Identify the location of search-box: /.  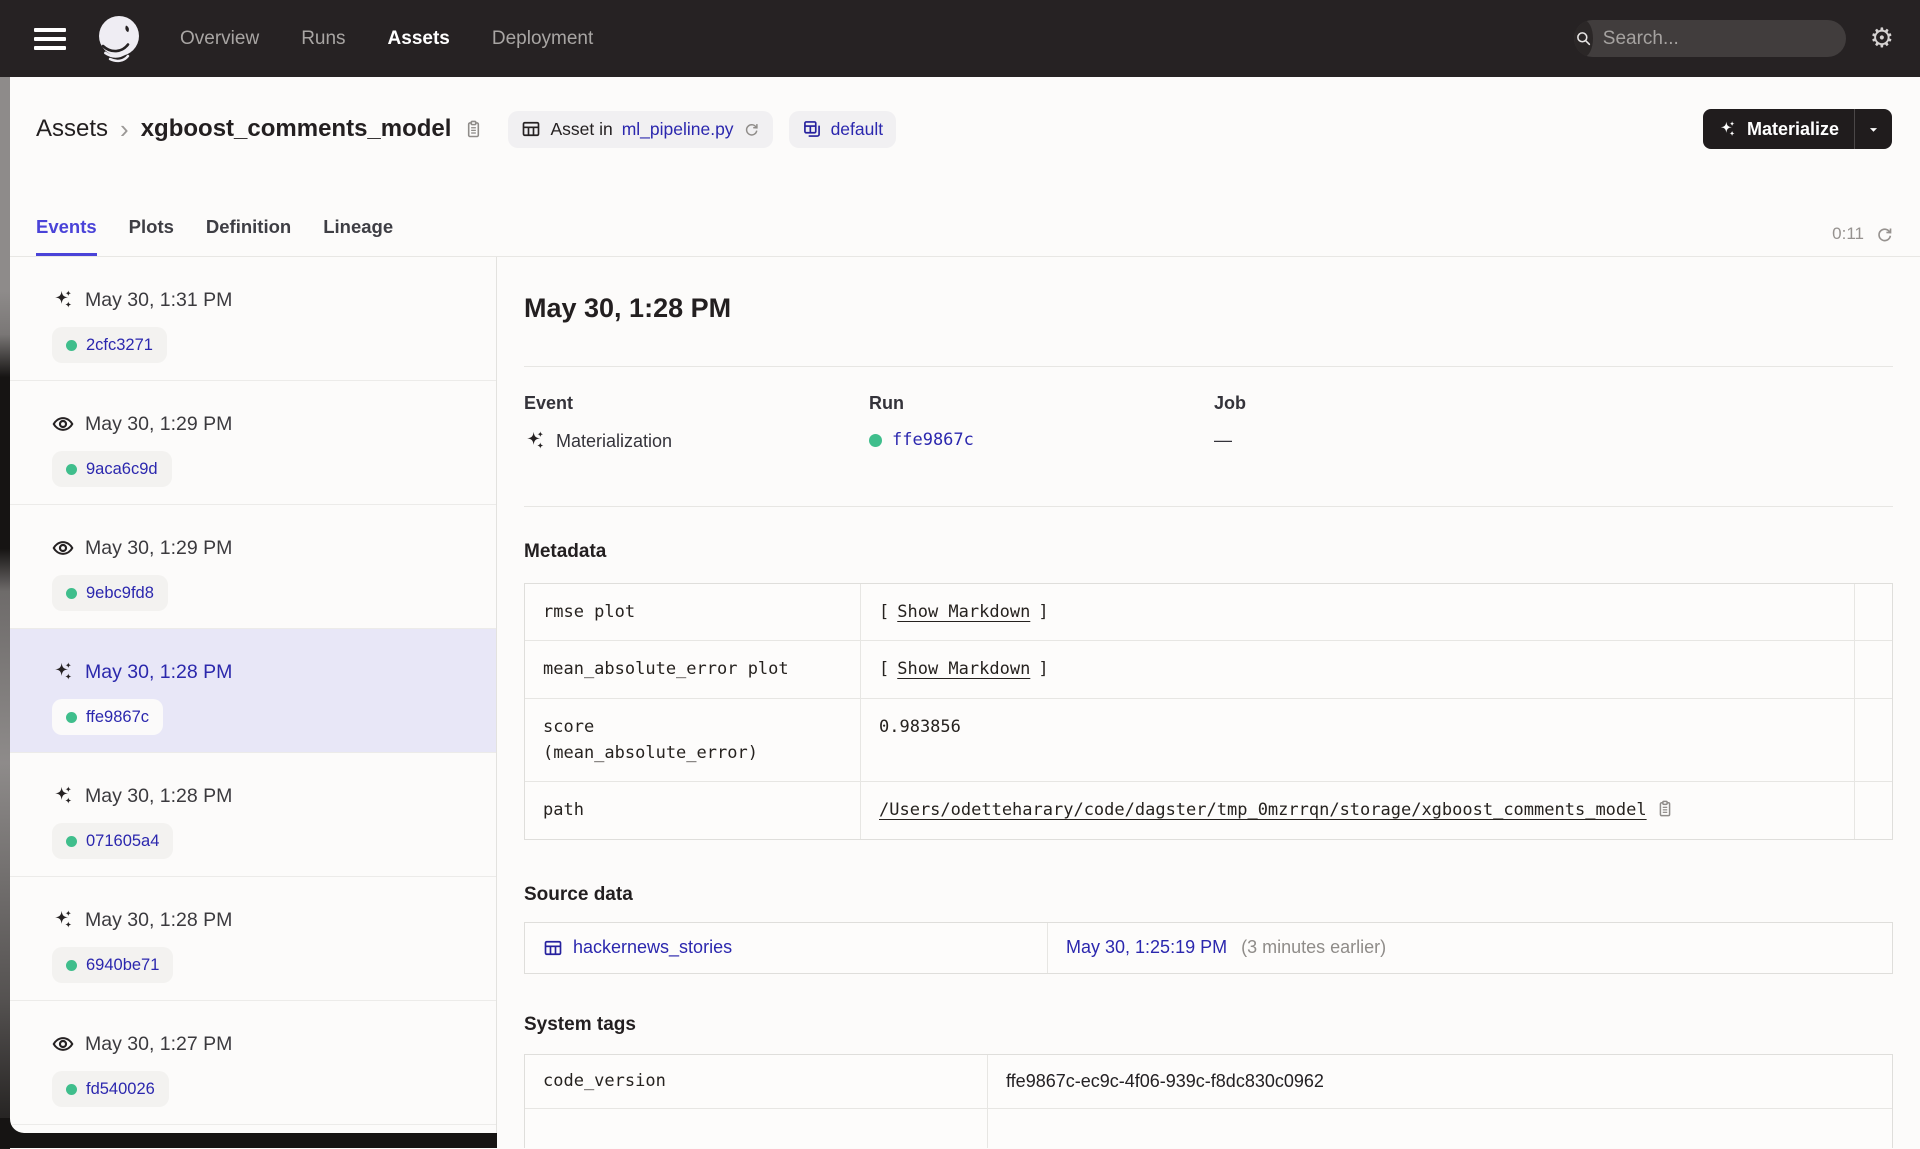
(1709, 38).